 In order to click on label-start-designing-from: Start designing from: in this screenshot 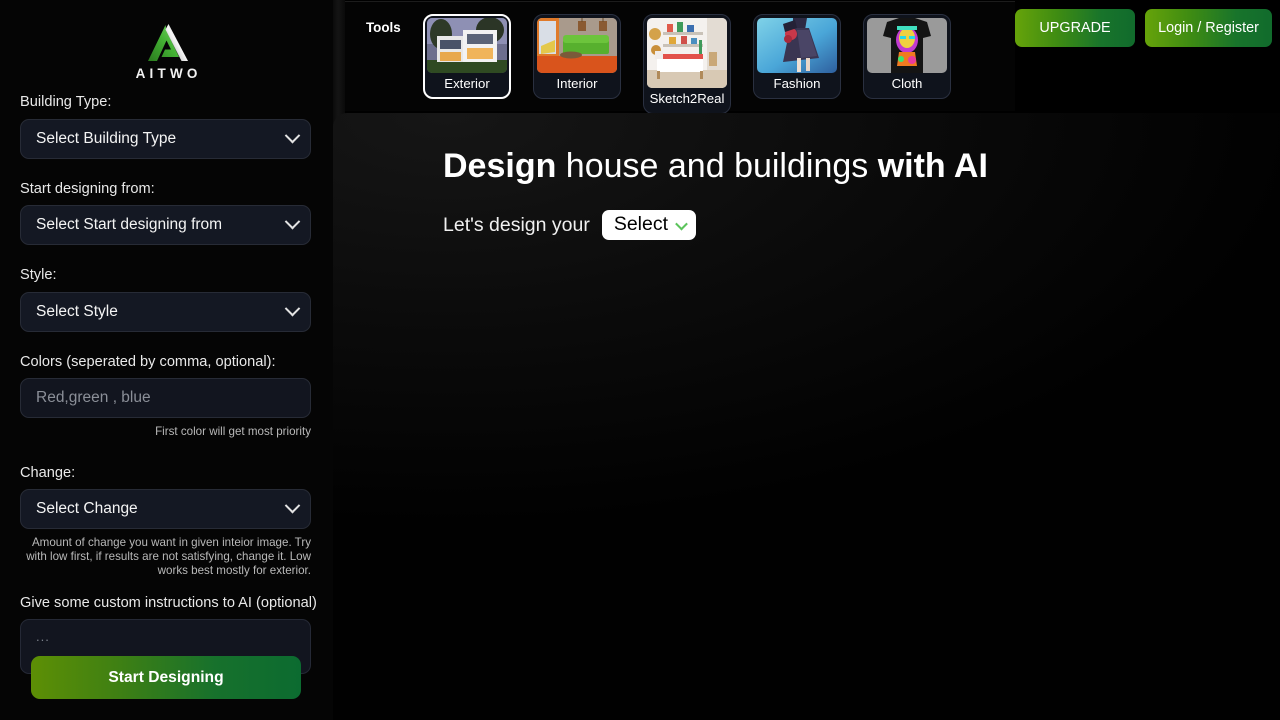, I will do `click(87, 188)`.